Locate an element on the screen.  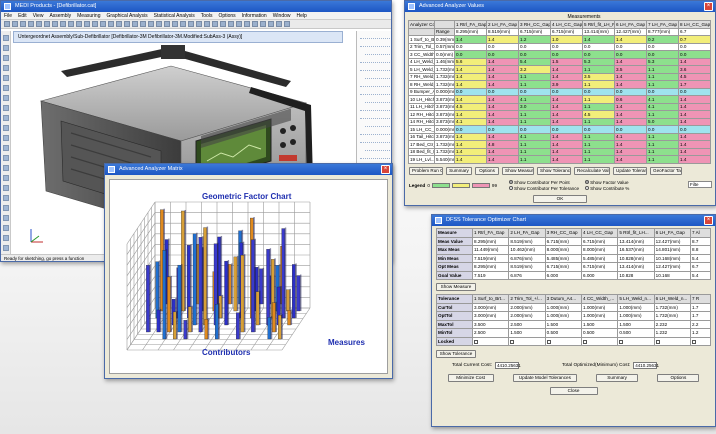
value-cell: 5.4 is located at coordinates (700, 258).